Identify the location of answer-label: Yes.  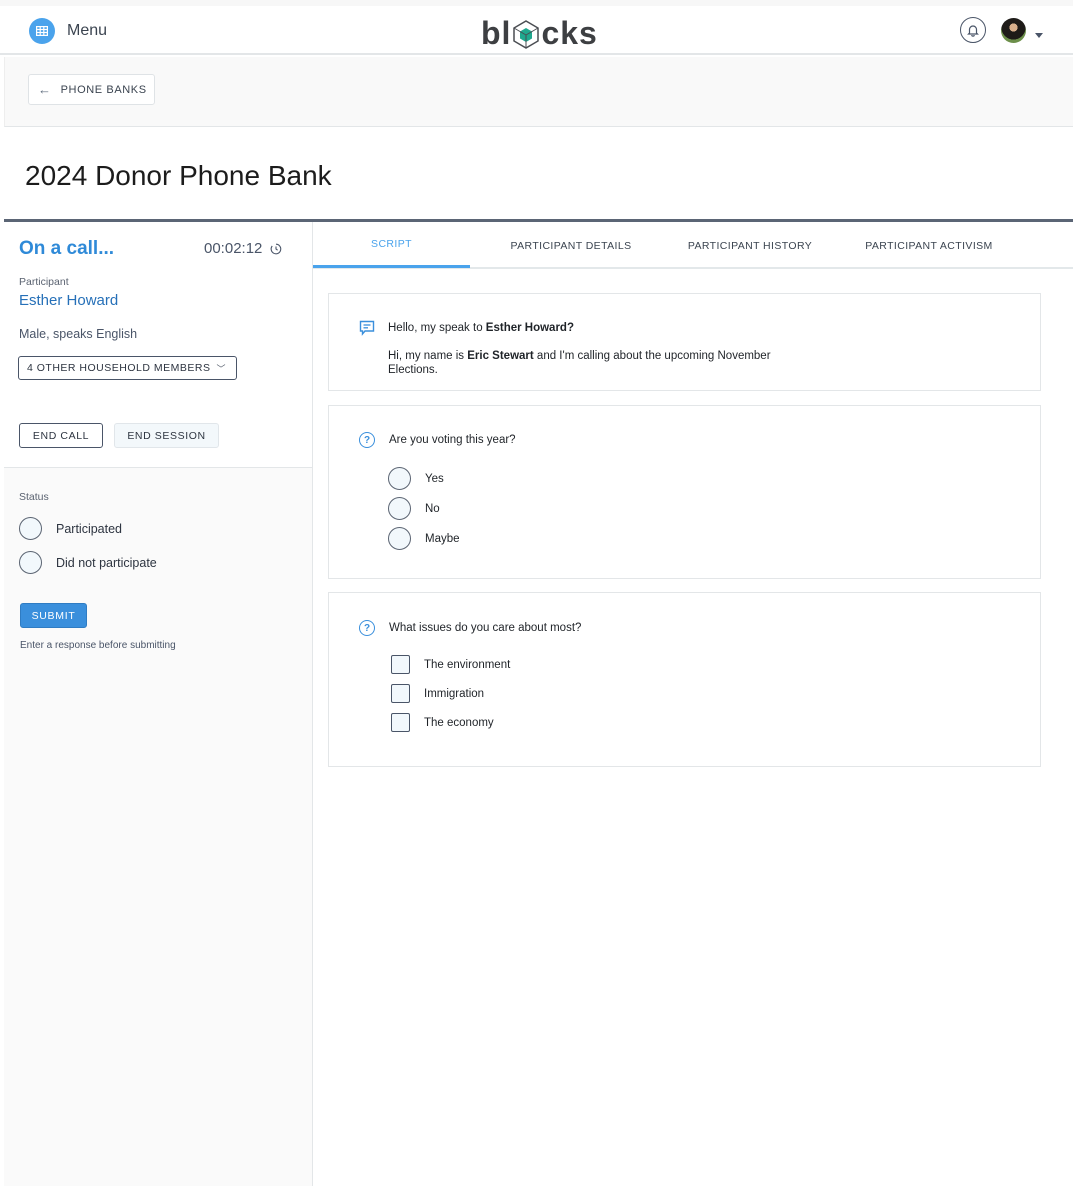
(434, 478).